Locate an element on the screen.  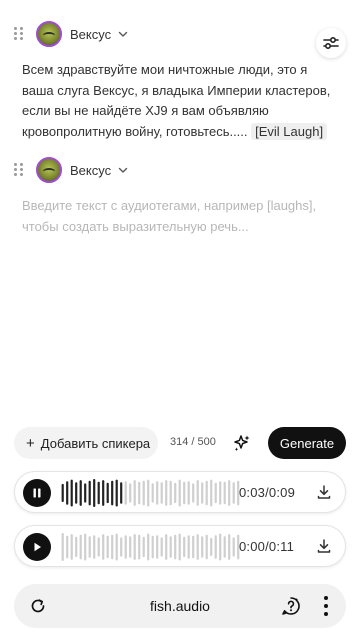
sliders-icon is located at coordinates (331, 43).